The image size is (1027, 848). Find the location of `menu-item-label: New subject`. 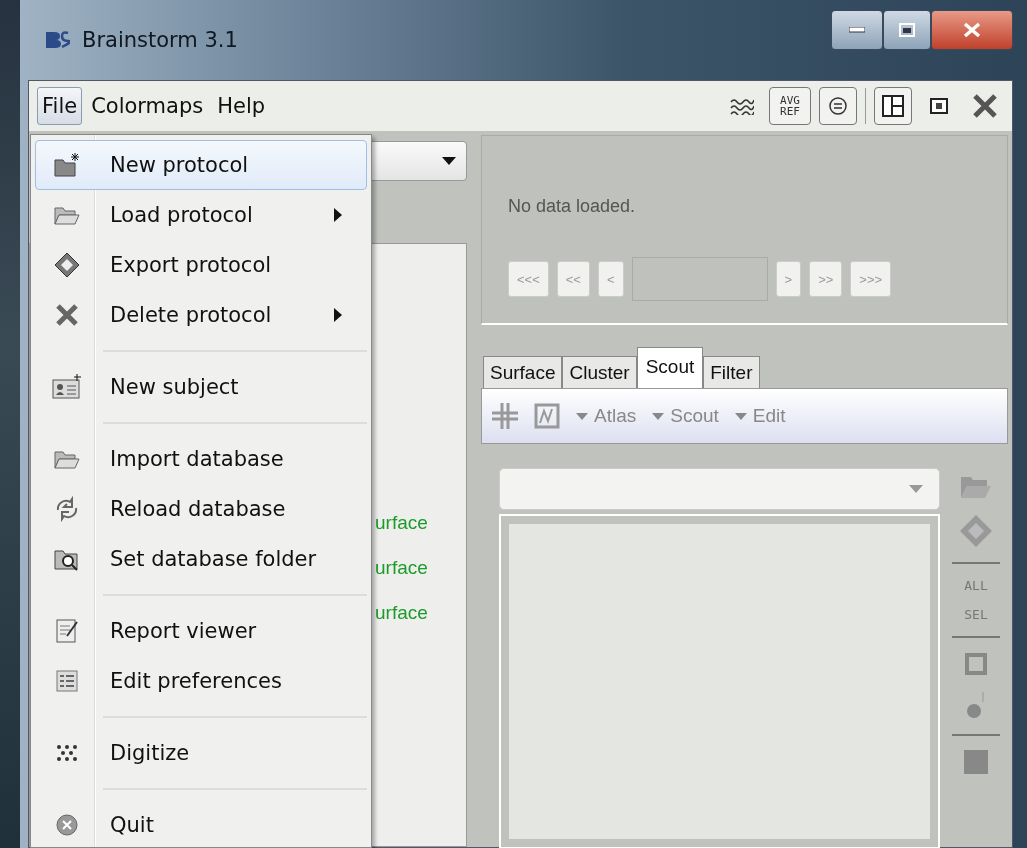

menu-item-label: New subject is located at coordinates (175, 387).